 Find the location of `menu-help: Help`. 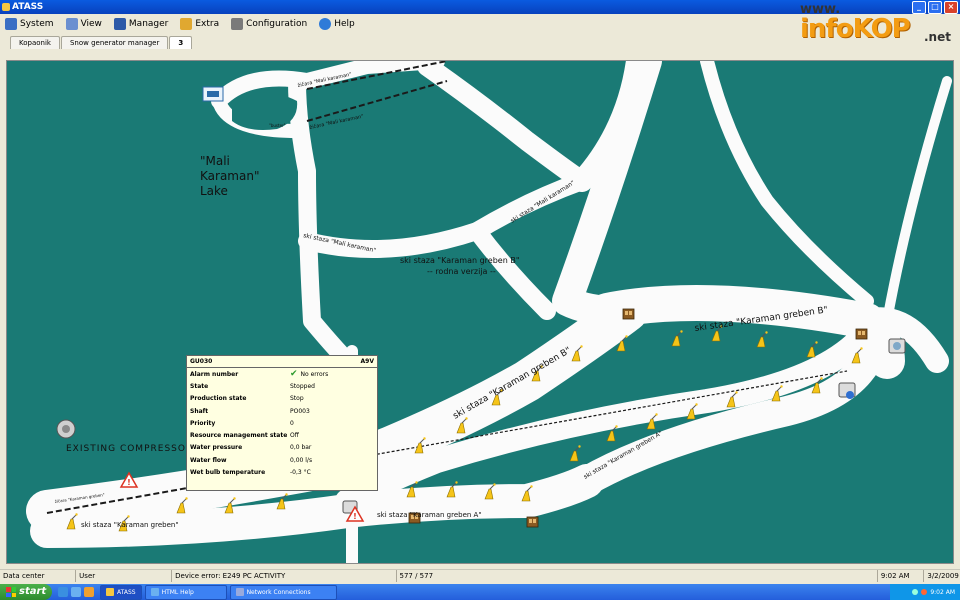

menu-help: Help is located at coordinates (338, 24).